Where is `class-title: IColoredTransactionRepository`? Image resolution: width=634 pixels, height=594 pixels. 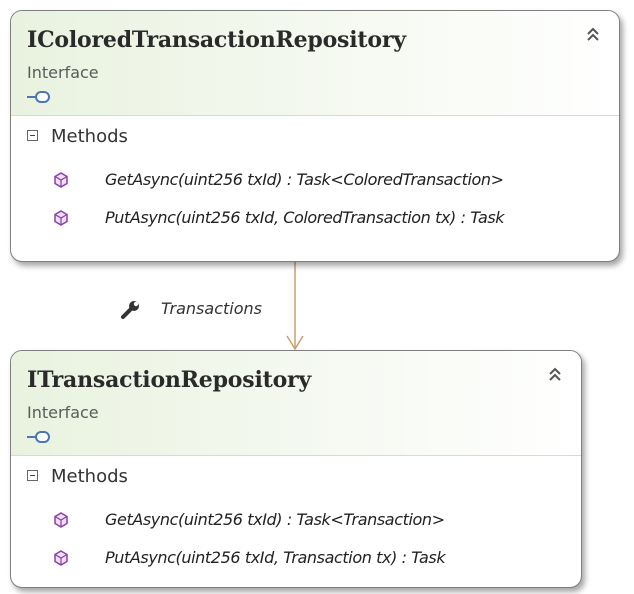 class-title: IColoredTransactionRepository is located at coordinates (216, 40).